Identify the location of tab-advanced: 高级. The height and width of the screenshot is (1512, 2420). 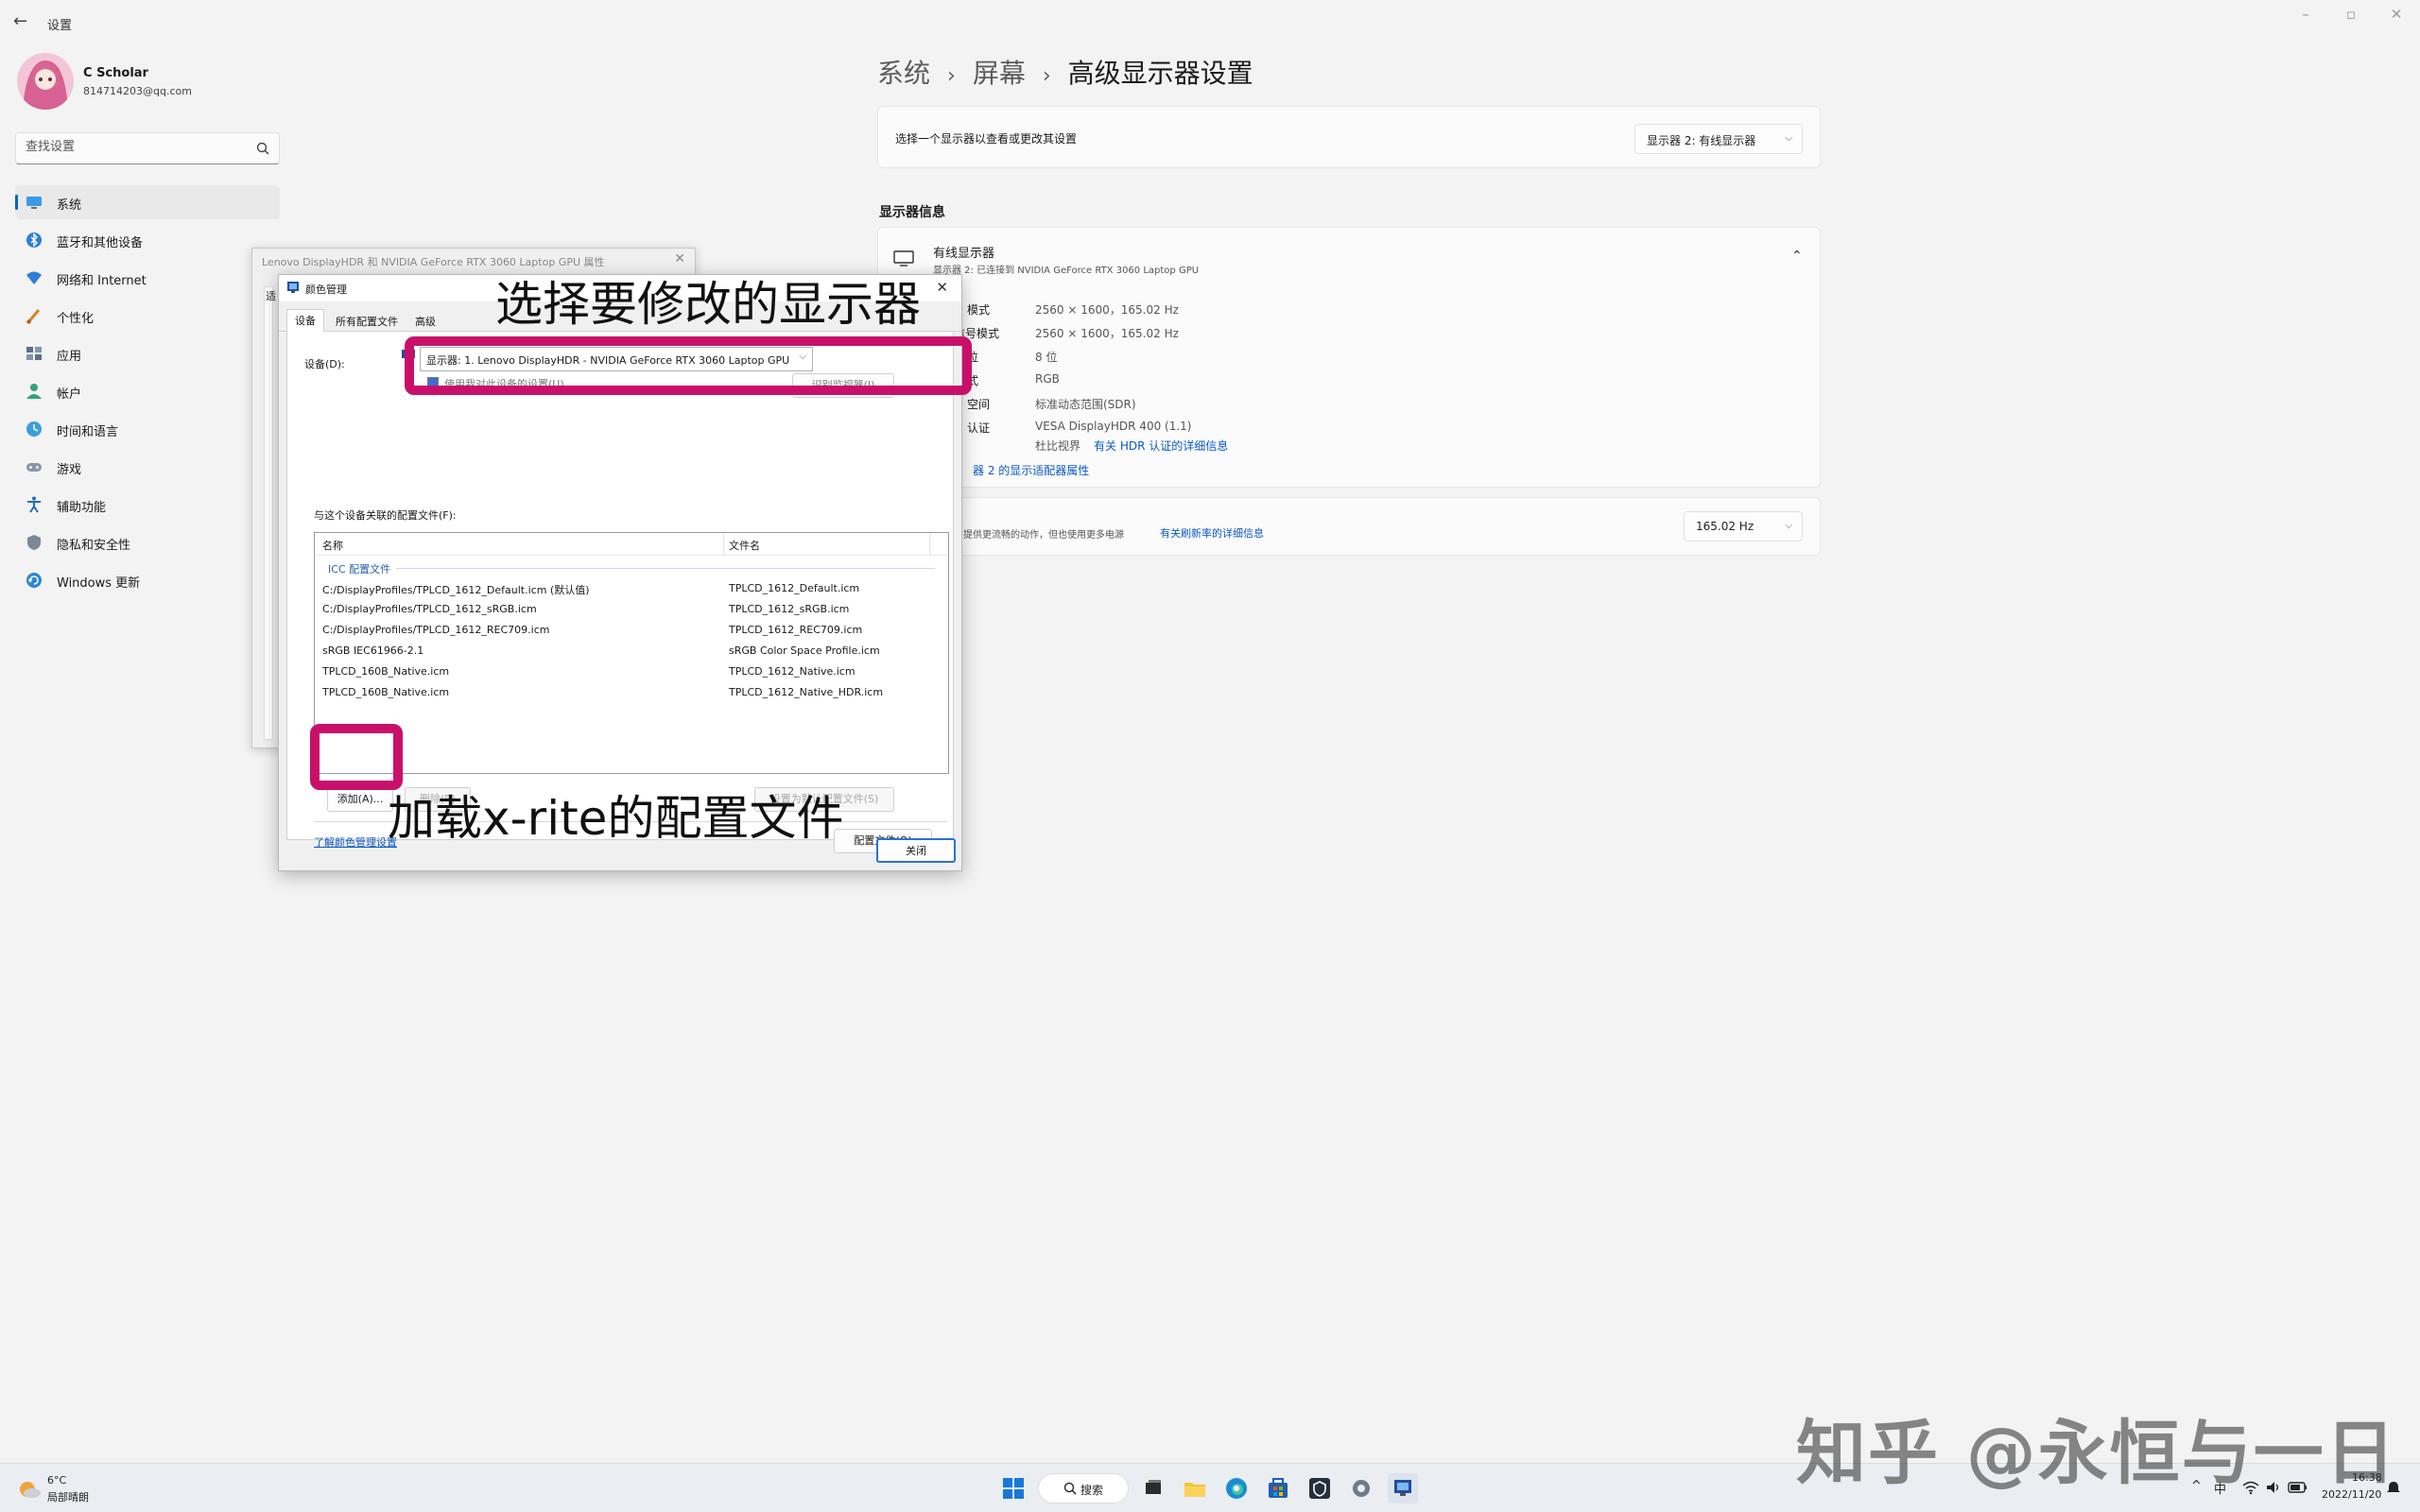
(425, 321).